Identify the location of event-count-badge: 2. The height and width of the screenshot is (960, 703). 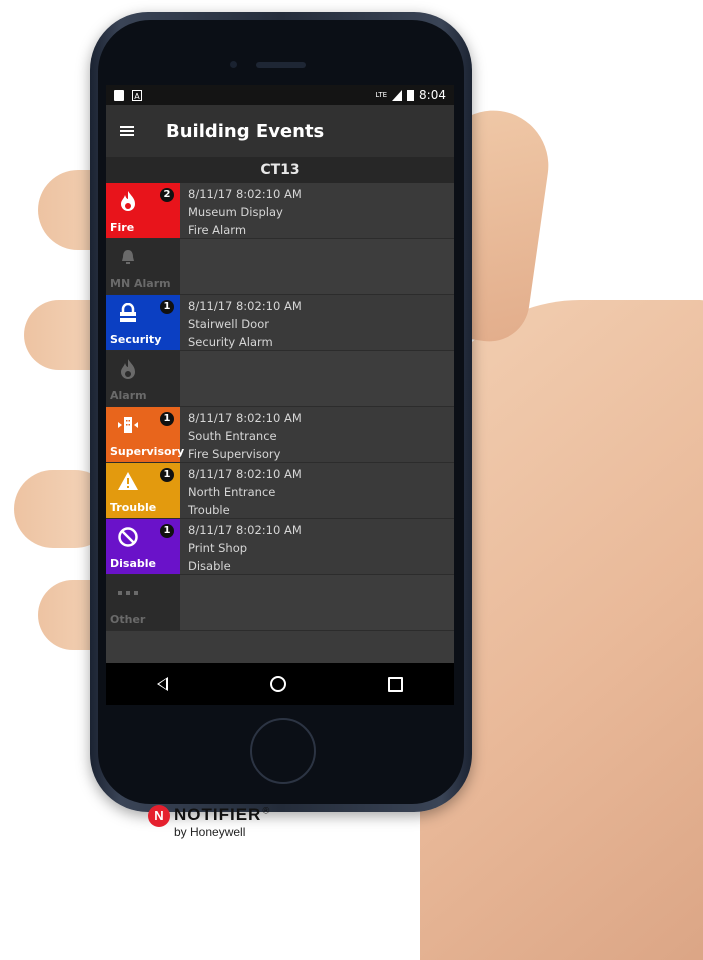
(167, 195).